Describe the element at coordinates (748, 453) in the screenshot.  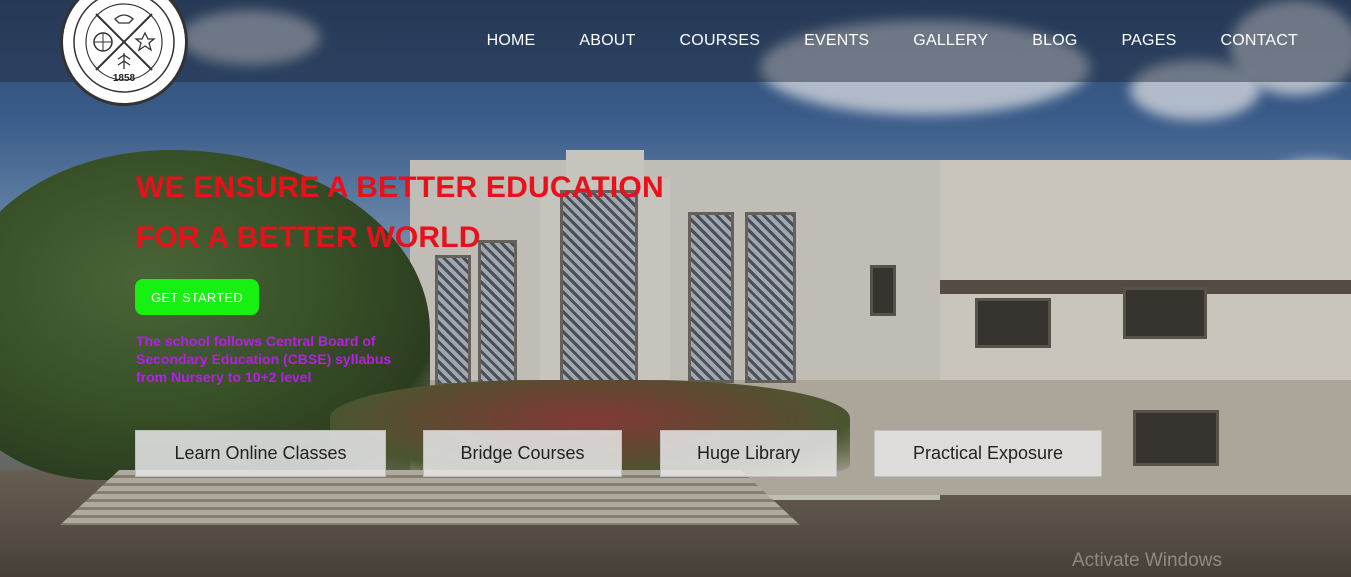
I see `feature-huge-library: Huge Library` at that location.